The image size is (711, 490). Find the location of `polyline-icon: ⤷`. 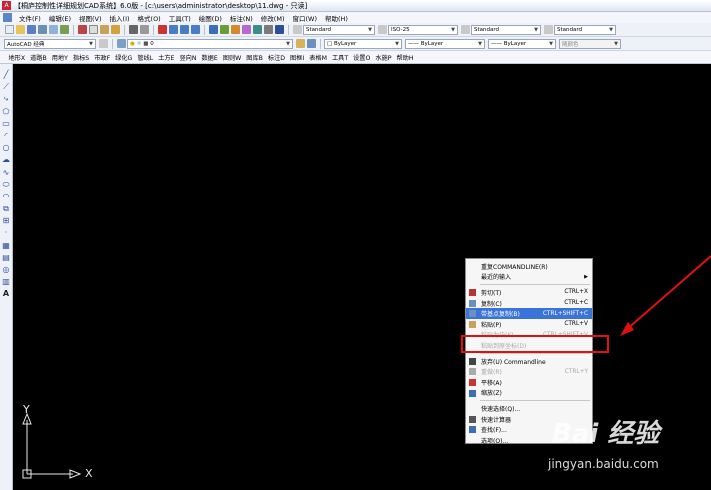

polyline-icon: ⤷ is located at coordinates (6, 98).